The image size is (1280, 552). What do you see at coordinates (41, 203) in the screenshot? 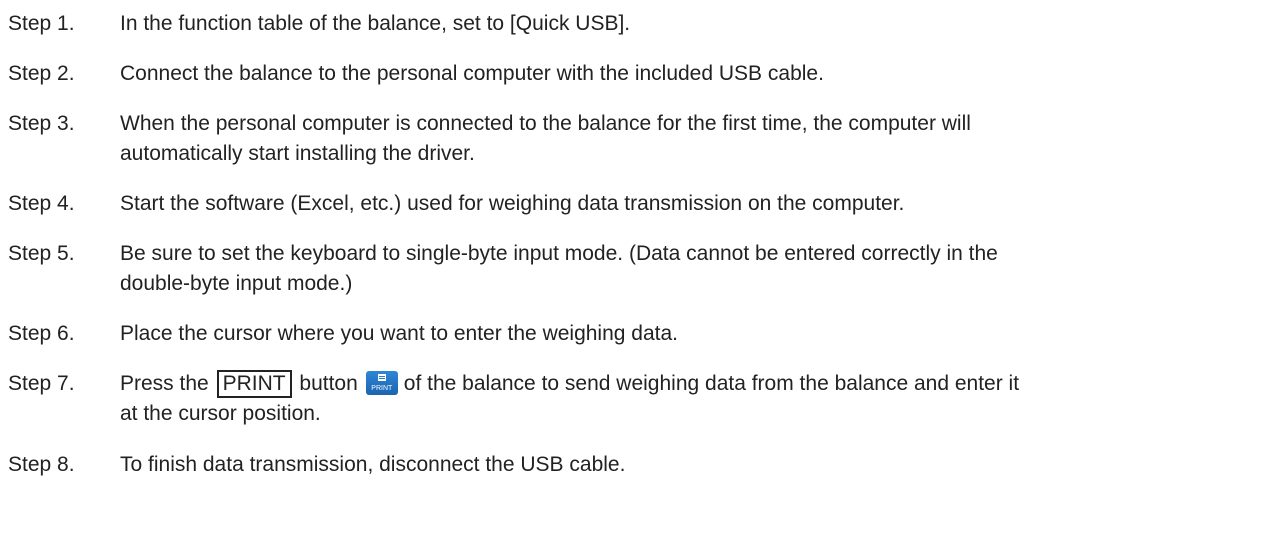
I see `step-number: Step 4.` at bounding box center [41, 203].